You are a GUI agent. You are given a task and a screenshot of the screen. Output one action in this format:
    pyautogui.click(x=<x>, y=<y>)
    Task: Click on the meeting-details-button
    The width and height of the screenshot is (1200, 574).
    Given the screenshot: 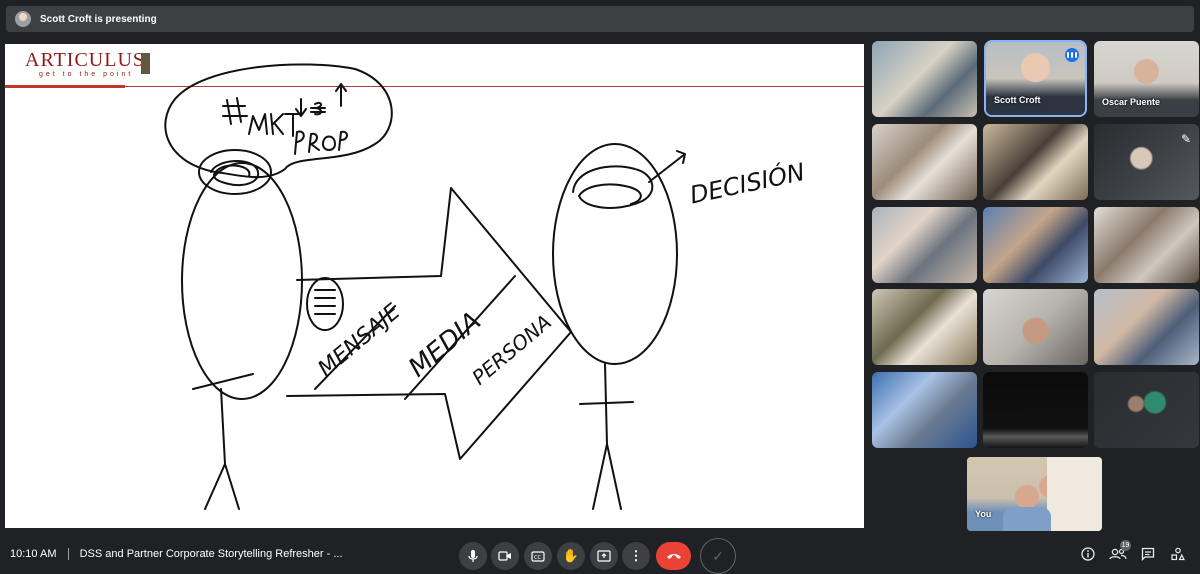 What is the action you would take?
    pyautogui.click(x=1088, y=554)
    